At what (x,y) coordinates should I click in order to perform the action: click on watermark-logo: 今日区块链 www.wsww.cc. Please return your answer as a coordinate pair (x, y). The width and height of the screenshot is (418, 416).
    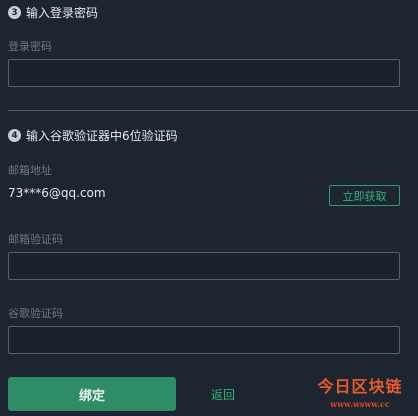
    Looking at the image, I should click on (360, 393).